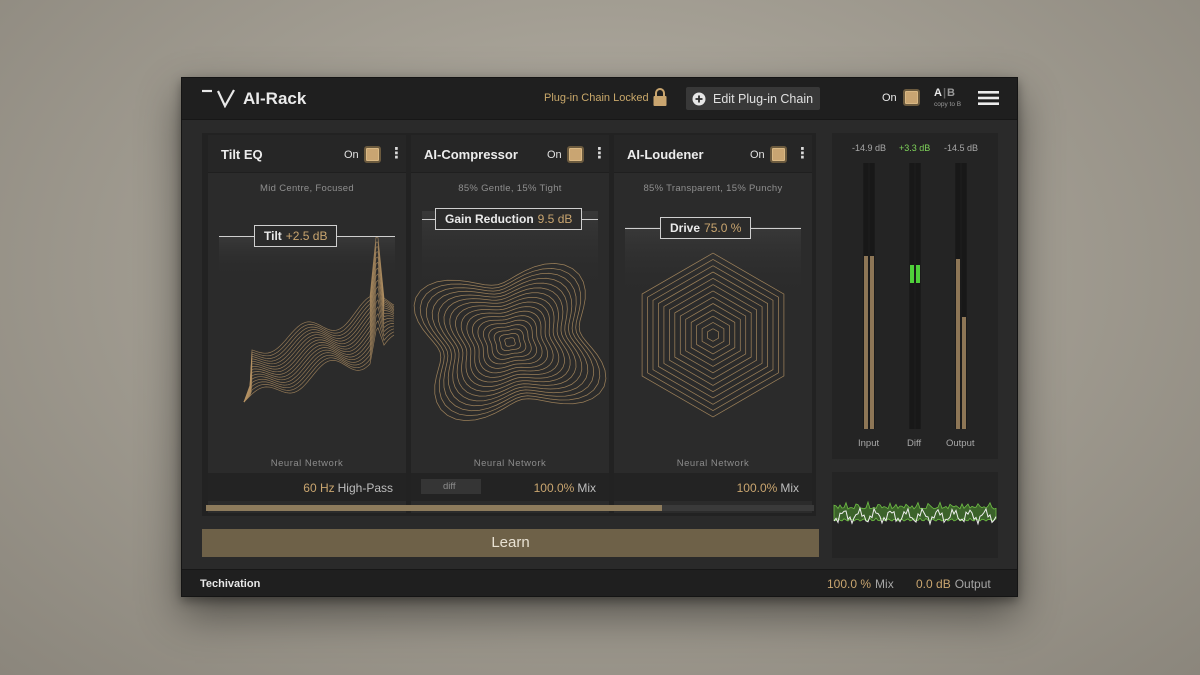 The image size is (1200, 675). Describe the element at coordinates (451, 486) in the screenshot. I see `diff-button: diff` at that location.